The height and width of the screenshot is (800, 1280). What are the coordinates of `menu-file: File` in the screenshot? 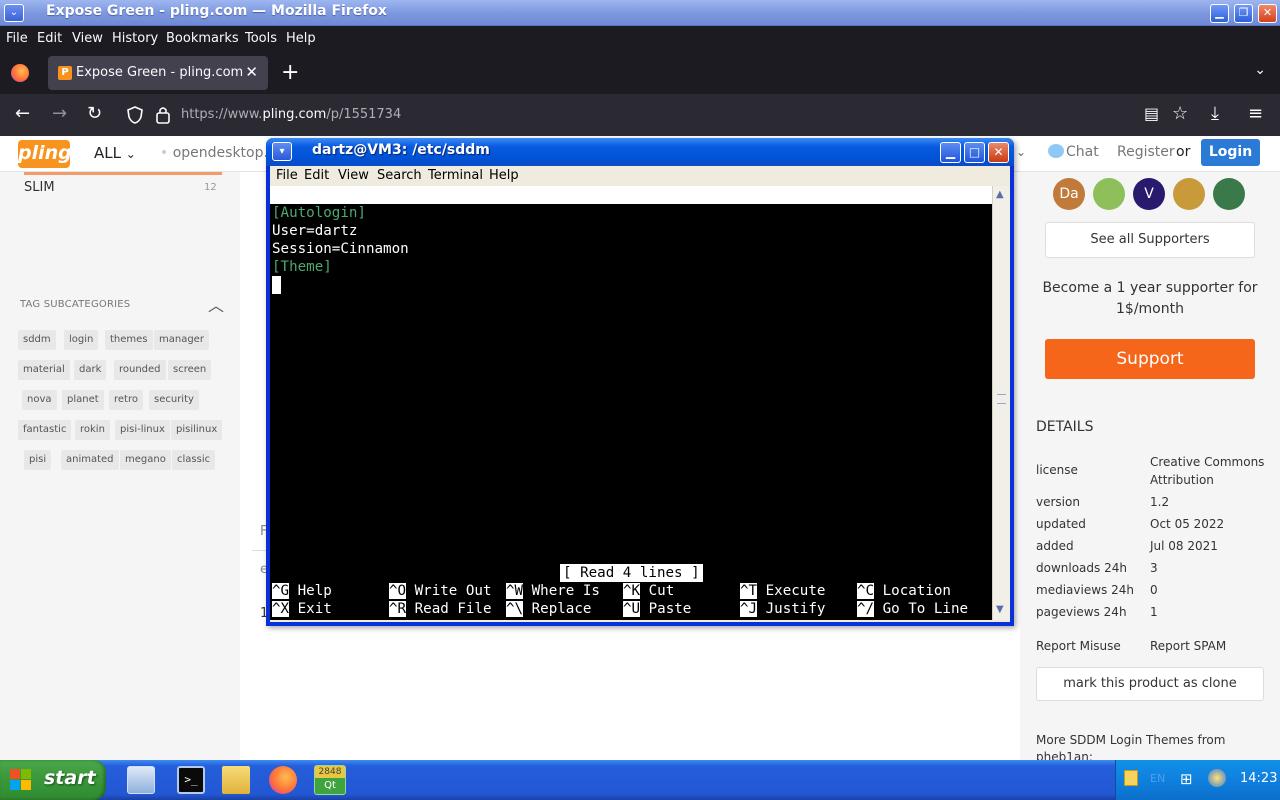 It's located at (17, 38).